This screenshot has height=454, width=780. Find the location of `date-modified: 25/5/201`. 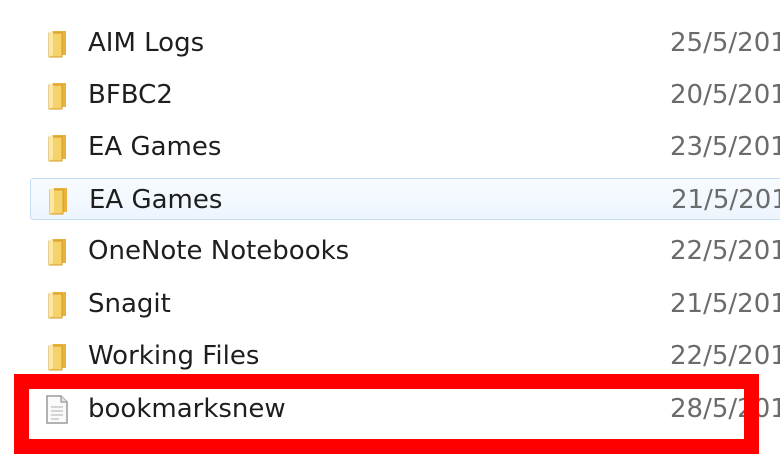

date-modified: 25/5/201 is located at coordinates (725, 43).